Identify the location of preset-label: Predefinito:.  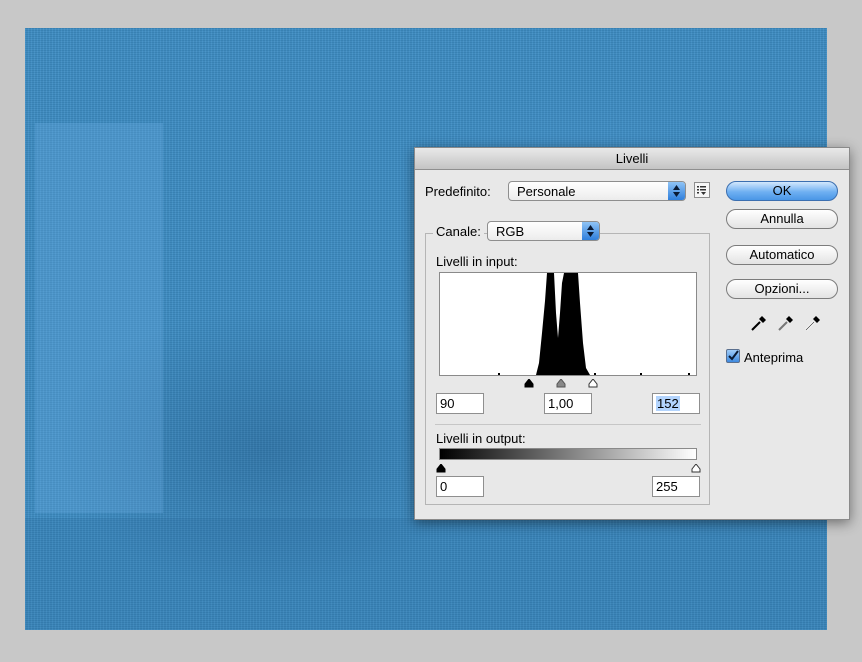
(458, 191).